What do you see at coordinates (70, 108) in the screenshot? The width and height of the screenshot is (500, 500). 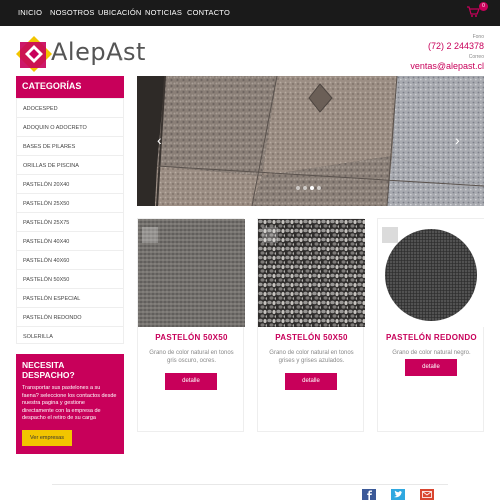 I see `category-item-adocesped: ADOCESPED` at bounding box center [70, 108].